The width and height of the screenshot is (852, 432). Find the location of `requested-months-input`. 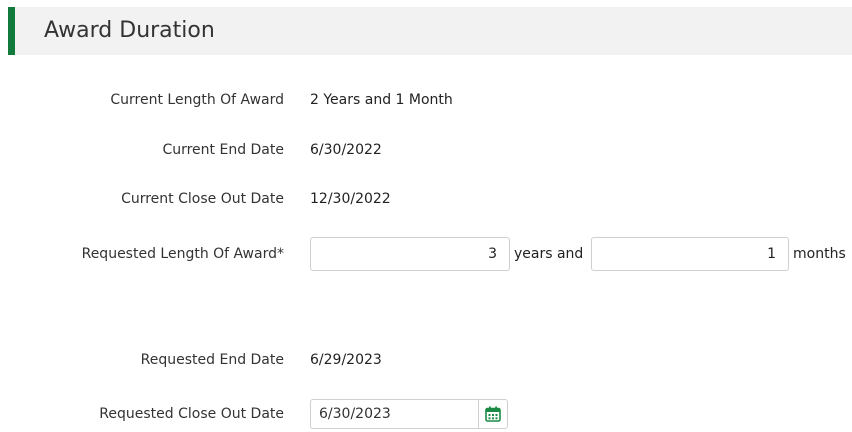

requested-months-input is located at coordinates (690, 254).